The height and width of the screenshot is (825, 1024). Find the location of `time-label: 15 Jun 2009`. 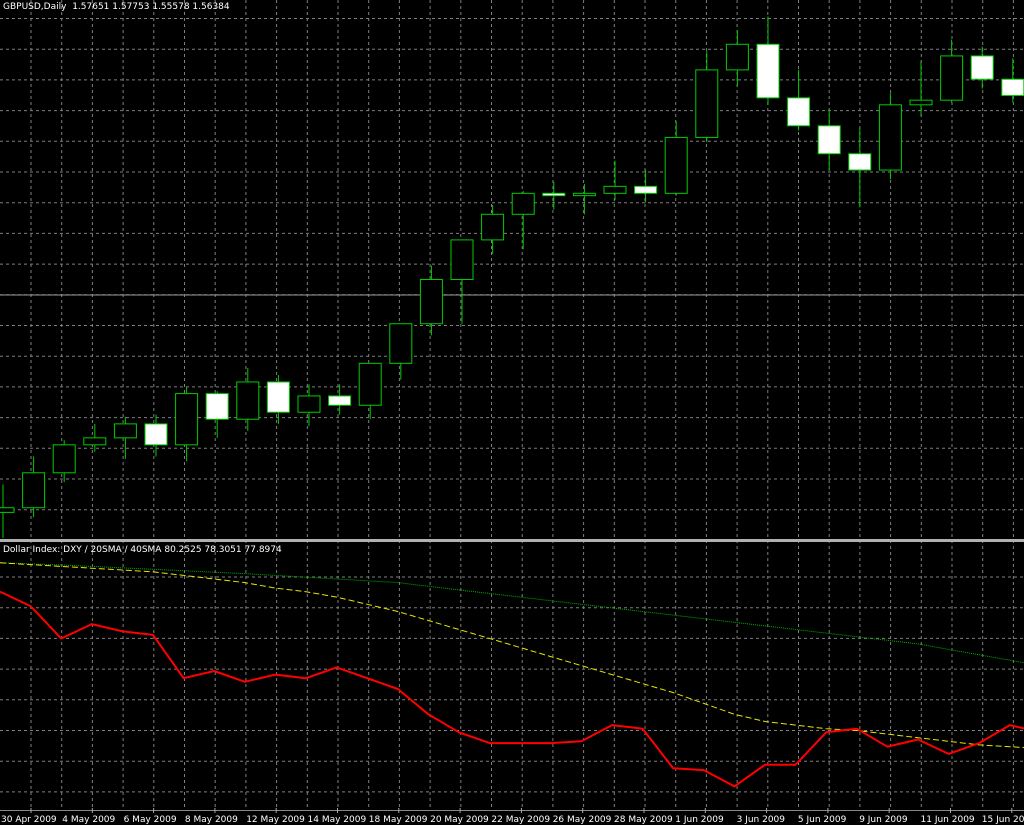

time-label: 15 Jun 2009 is located at coordinates (1003, 820).